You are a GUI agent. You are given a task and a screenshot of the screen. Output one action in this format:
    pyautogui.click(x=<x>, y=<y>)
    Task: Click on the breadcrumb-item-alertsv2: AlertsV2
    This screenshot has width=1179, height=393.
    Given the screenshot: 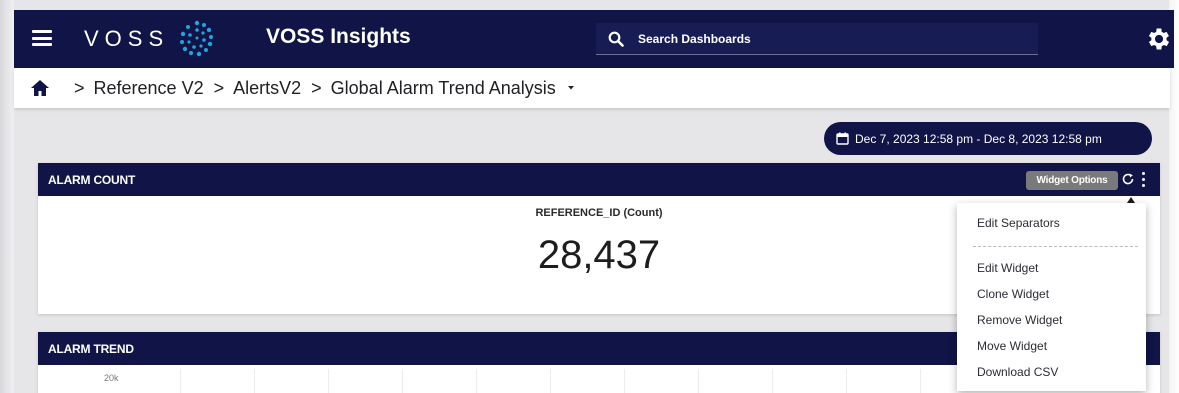 What is the action you would take?
    pyautogui.click(x=267, y=88)
    